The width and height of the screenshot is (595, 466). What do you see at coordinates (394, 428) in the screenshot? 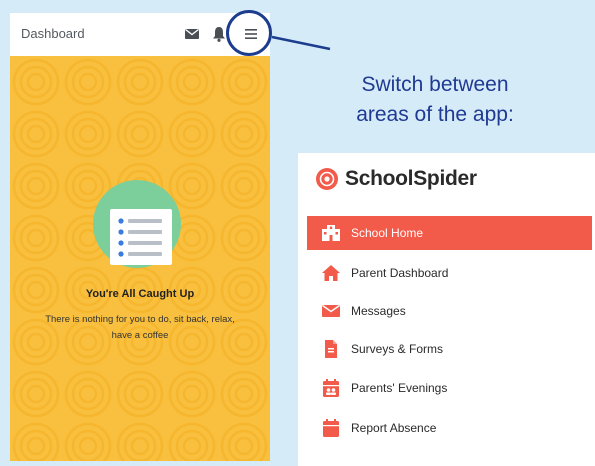
I see `nav-label-report-absence: Report Absence` at bounding box center [394, 428].